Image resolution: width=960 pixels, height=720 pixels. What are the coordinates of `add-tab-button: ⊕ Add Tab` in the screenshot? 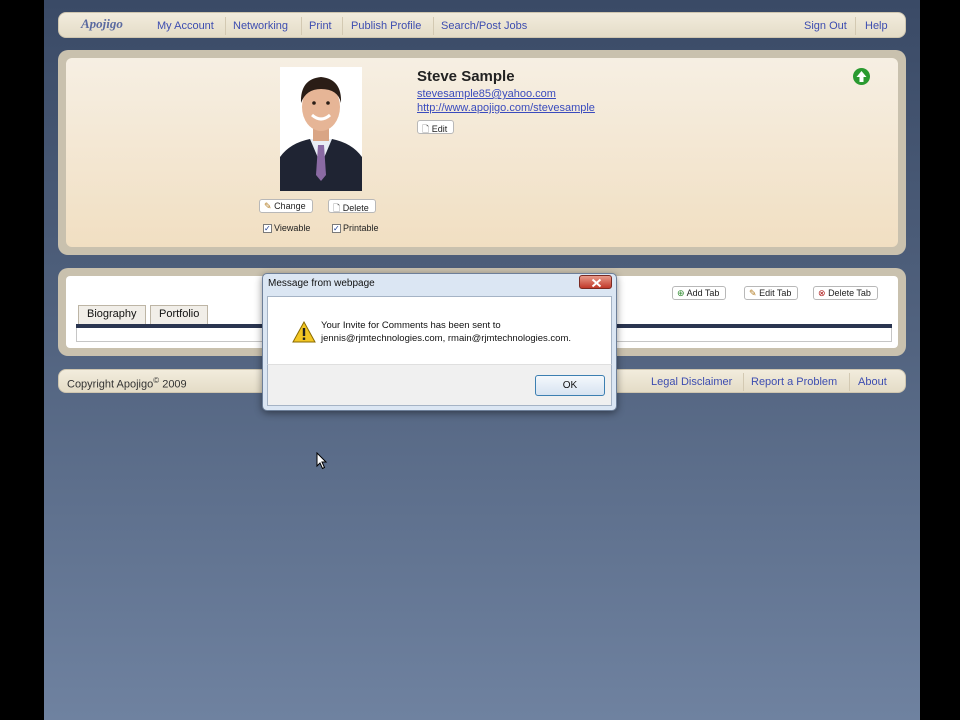 It's located at (699, 293).